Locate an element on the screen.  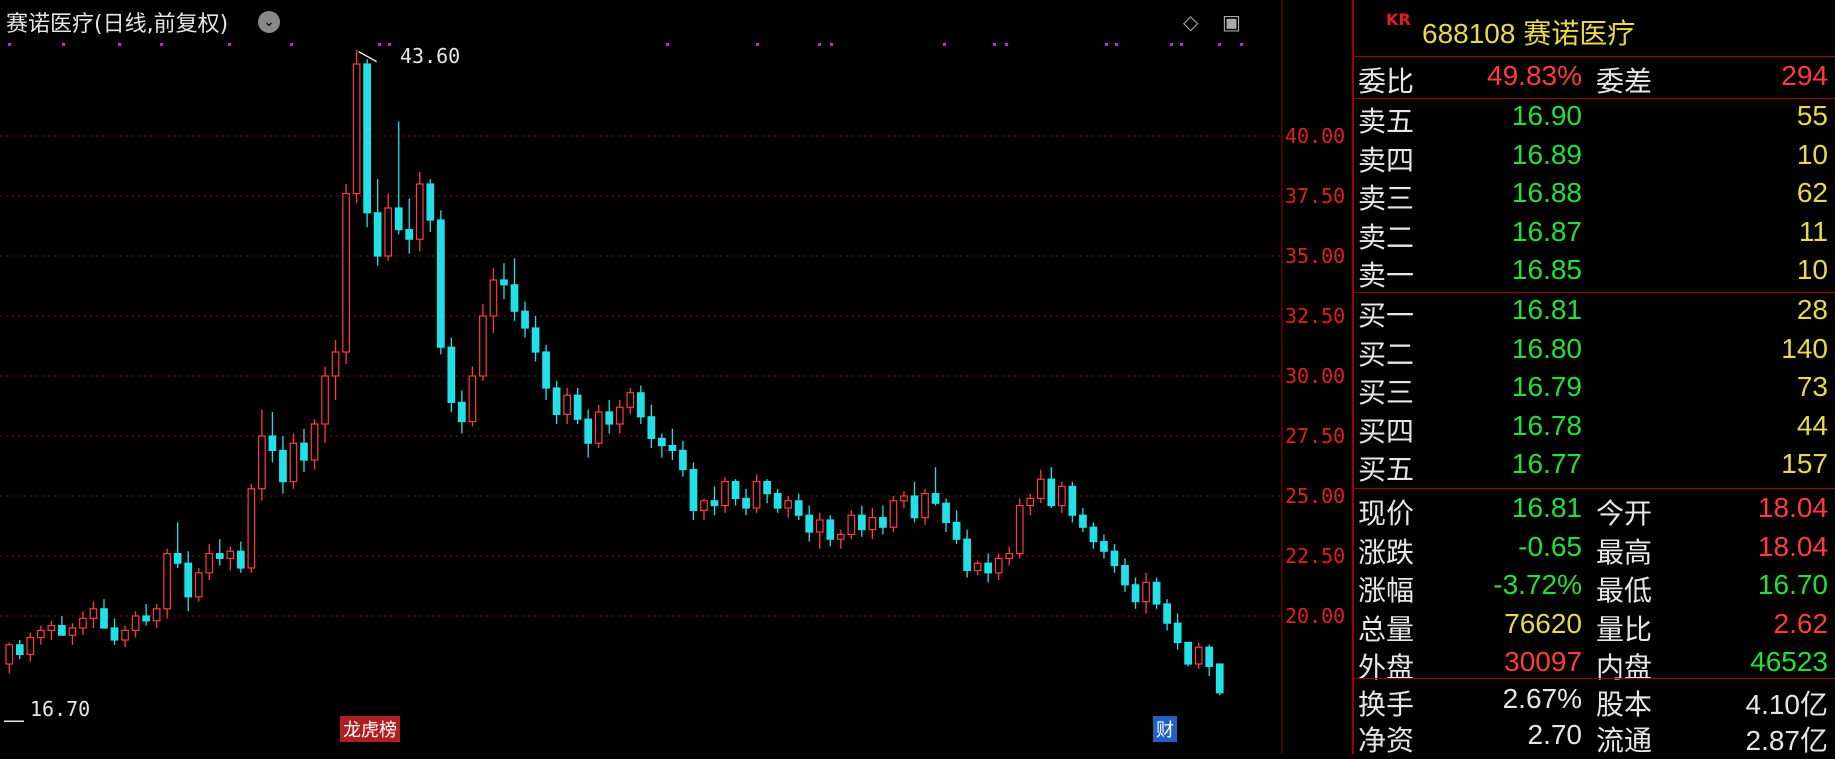
y-tick-label: 35.00 is located at coordinates (1315, 256).